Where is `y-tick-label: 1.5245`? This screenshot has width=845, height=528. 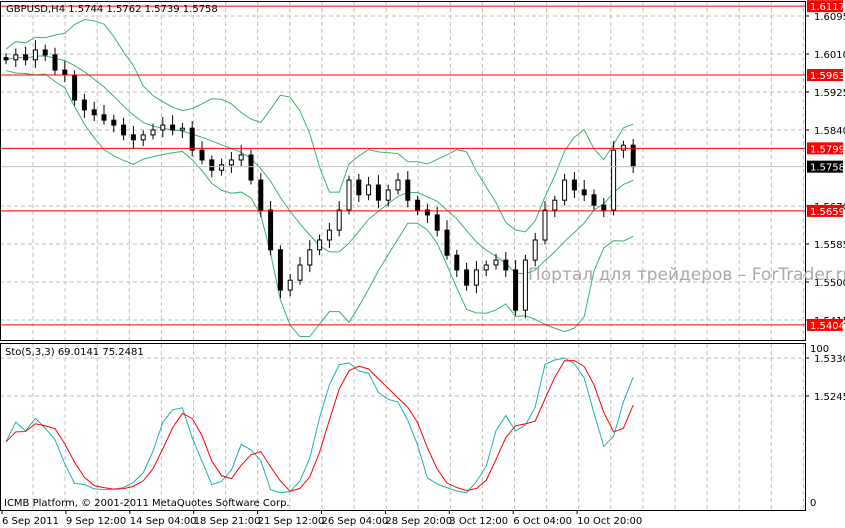
y-tick-label: 1.5245 is located at coordinates (829, 397).